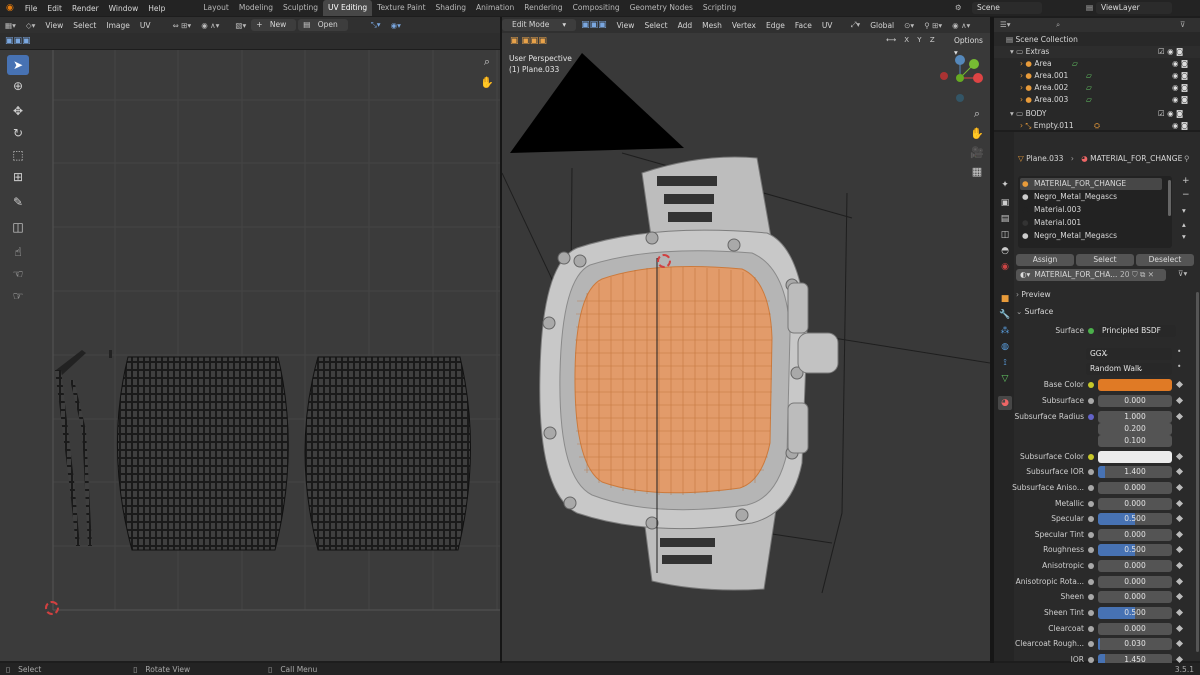 The height and width of the screenshot is (675, 1200). Describe the element at coordinates (1091, 275) in the screenshot. I see `material-selector: ◐▾ MATERIAL_FOR_CHA... 20 ⛉ ⧉ ✕` at that location.